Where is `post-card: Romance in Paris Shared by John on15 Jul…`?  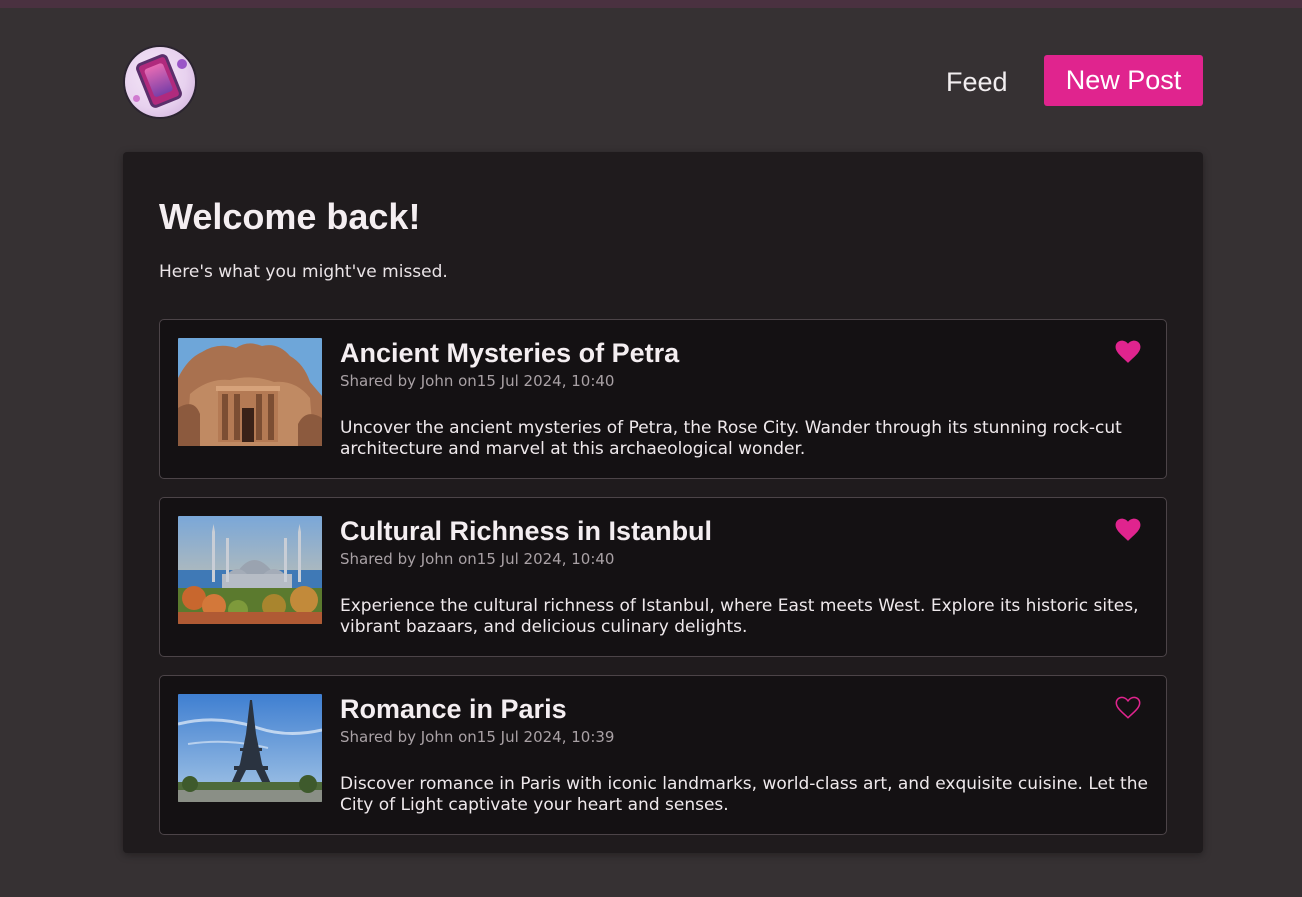 post-card: Romance in Paris Shared by John on15 Jul… is located at coordinates (663, 755).